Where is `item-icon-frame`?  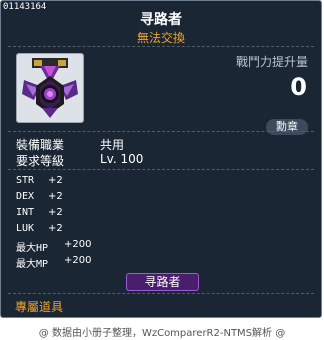 item-icon-frame is located at coordinates (50, 88).